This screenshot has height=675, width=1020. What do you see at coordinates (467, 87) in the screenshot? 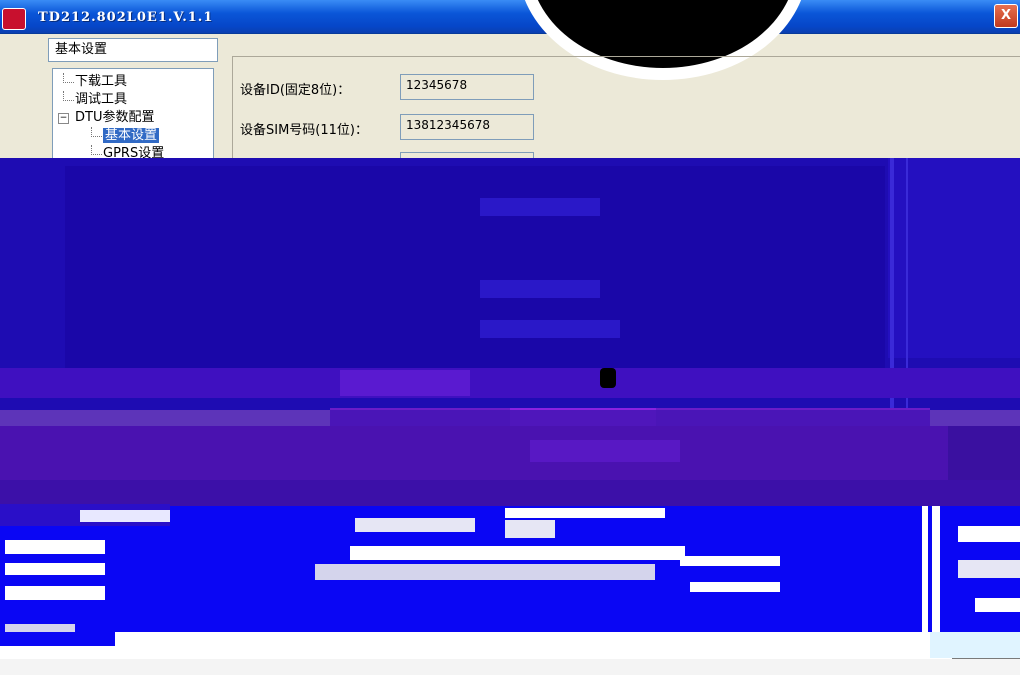
I see `device-id-input: 12345678` at bounding box center [467, 87].